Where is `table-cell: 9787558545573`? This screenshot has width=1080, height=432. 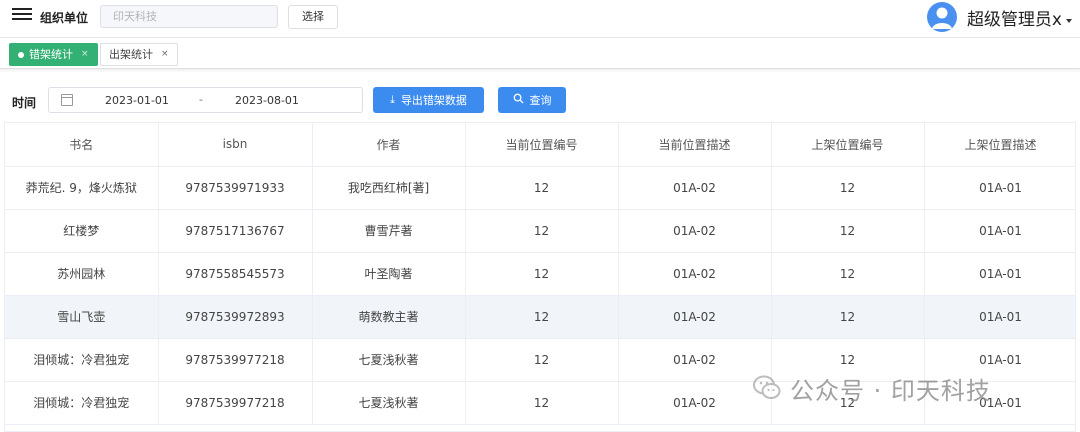 table-cell: 9787558545573 is located at coordinates (235, 274).